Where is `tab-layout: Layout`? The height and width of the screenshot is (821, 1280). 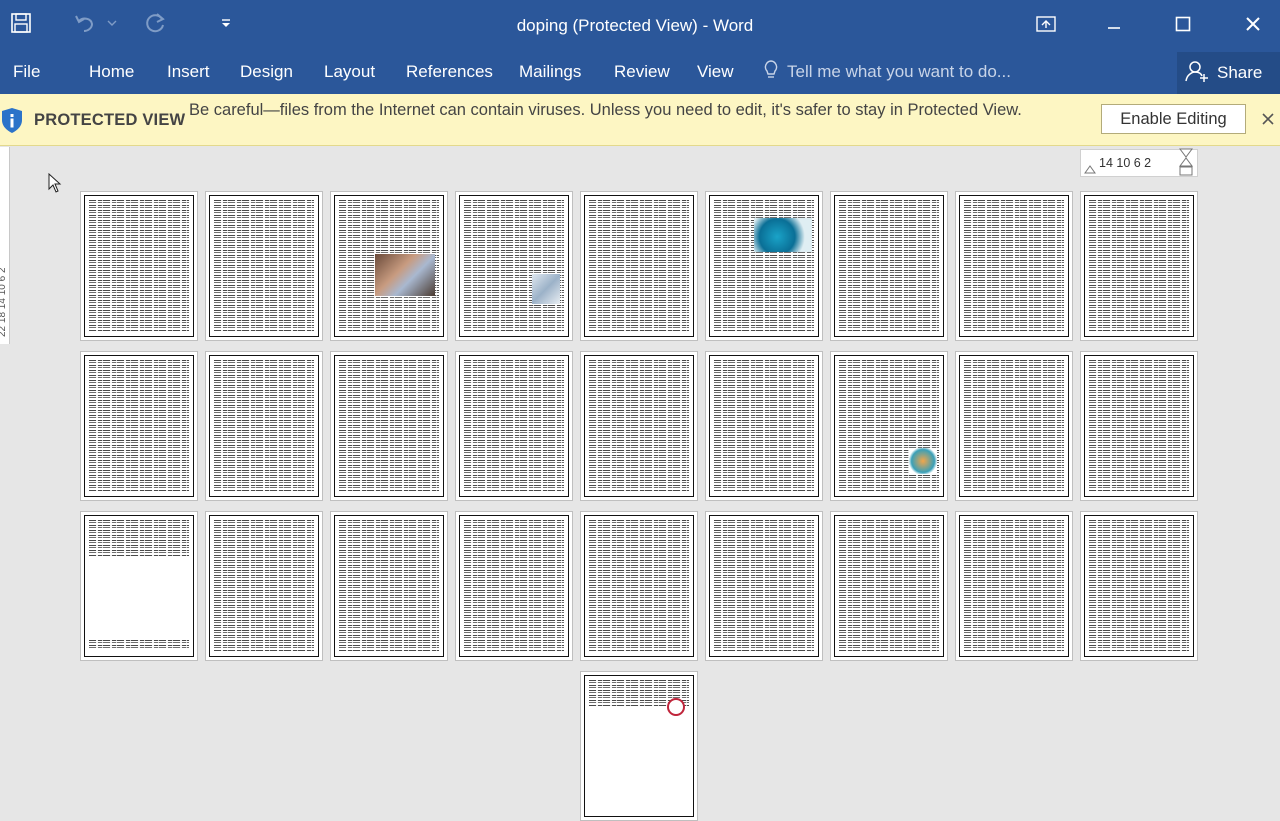
tab-layout: Layout is located at coordinates (349, 72).